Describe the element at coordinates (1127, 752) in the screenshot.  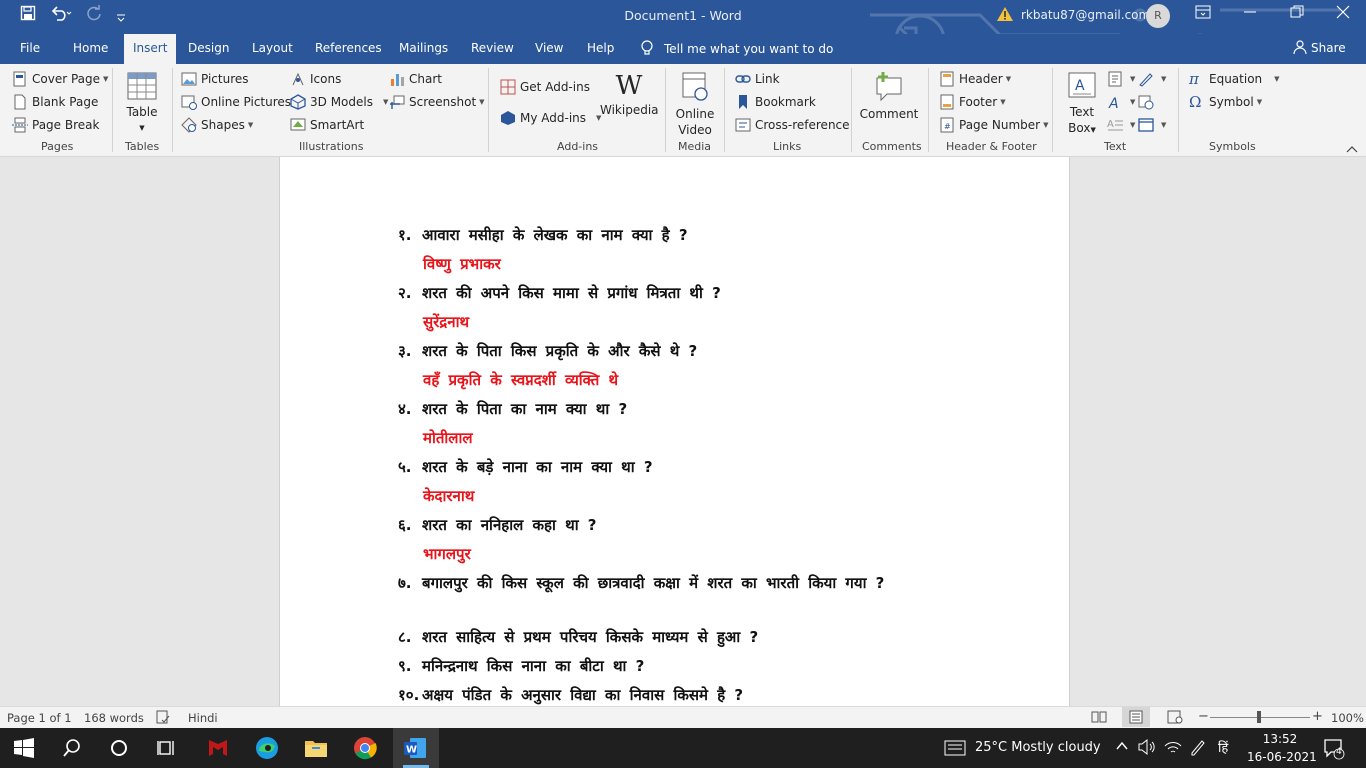
I see `show-hidden-icons-icon` at that location.